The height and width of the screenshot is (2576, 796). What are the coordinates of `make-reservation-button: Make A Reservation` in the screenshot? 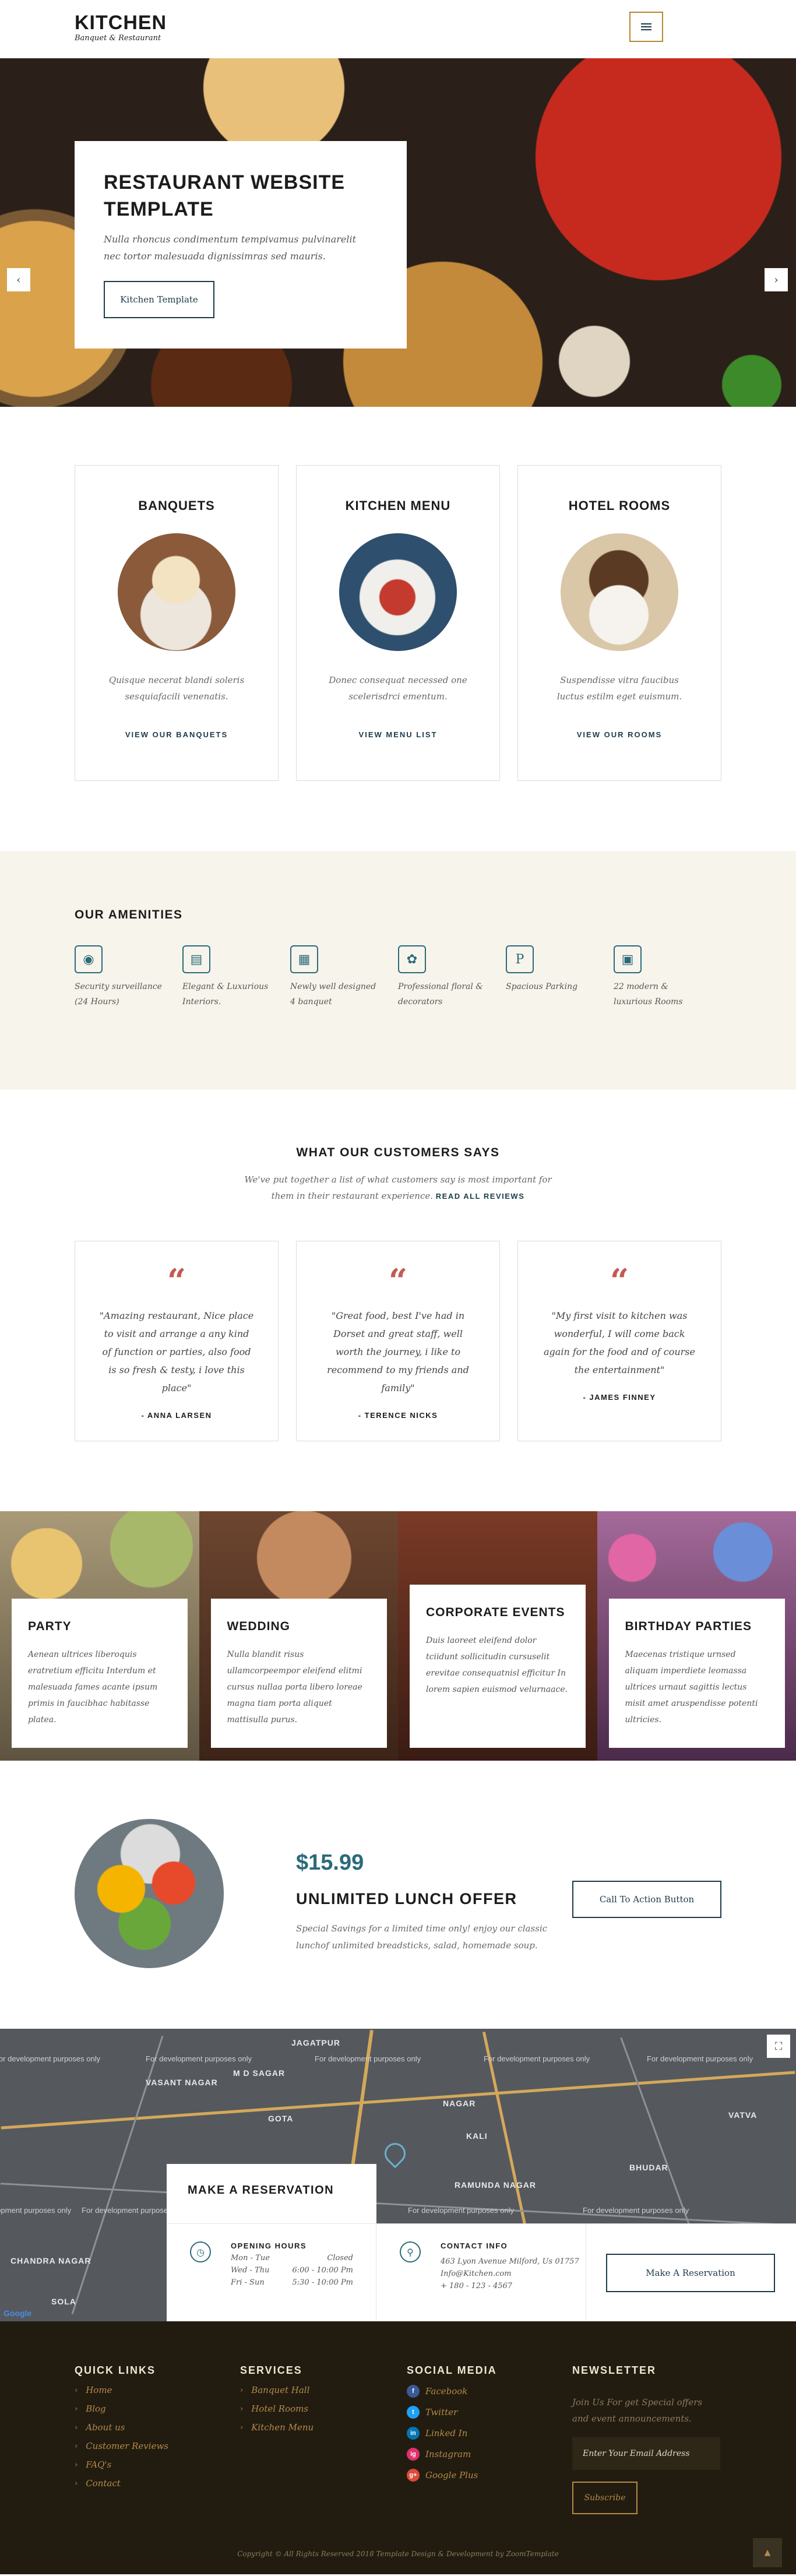 It's located at (690, 2273).